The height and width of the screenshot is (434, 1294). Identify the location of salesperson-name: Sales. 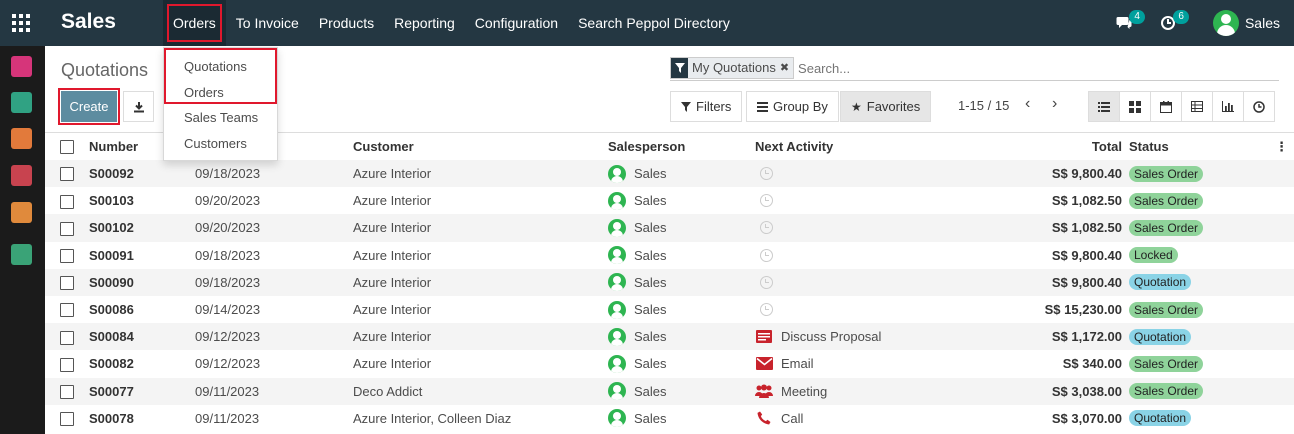
(650, 418).